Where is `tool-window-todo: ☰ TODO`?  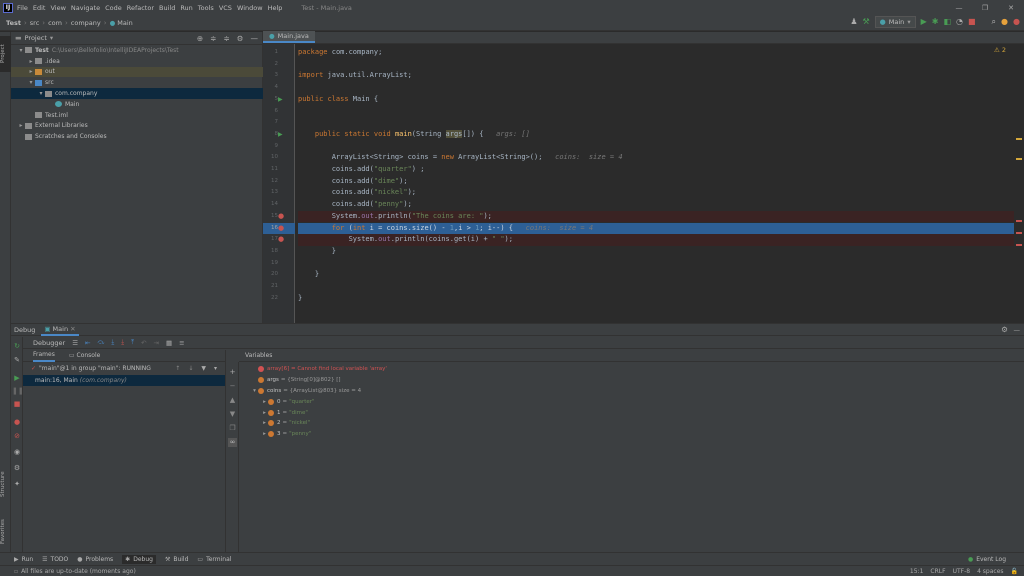 tool-window-todo: ☰ TODO is located at coordinates (55, 559).